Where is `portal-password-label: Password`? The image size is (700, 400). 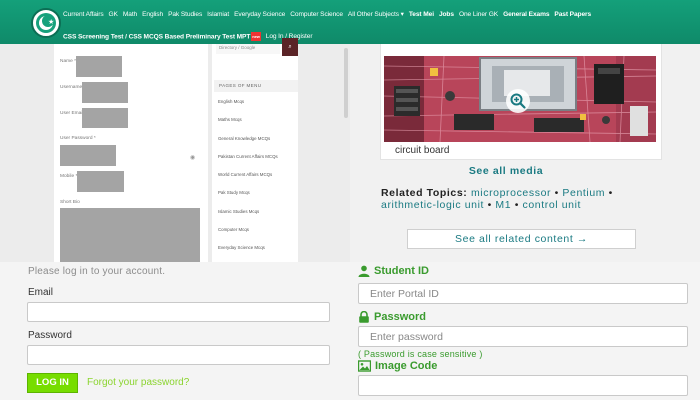
portal-password-label: Password is located at coordinates (400, 317).